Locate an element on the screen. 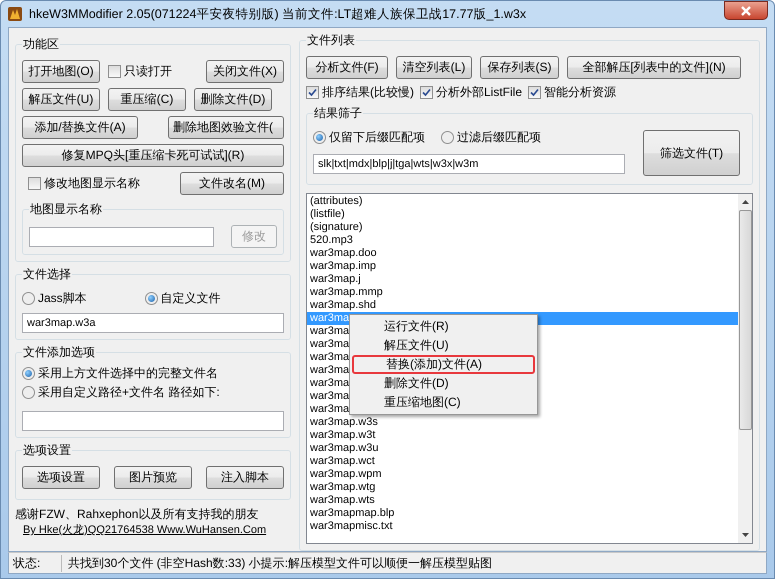 The height and width of the screenshot is (579, 775). group-label: 选项设置 is located at coordinates (47, 450).